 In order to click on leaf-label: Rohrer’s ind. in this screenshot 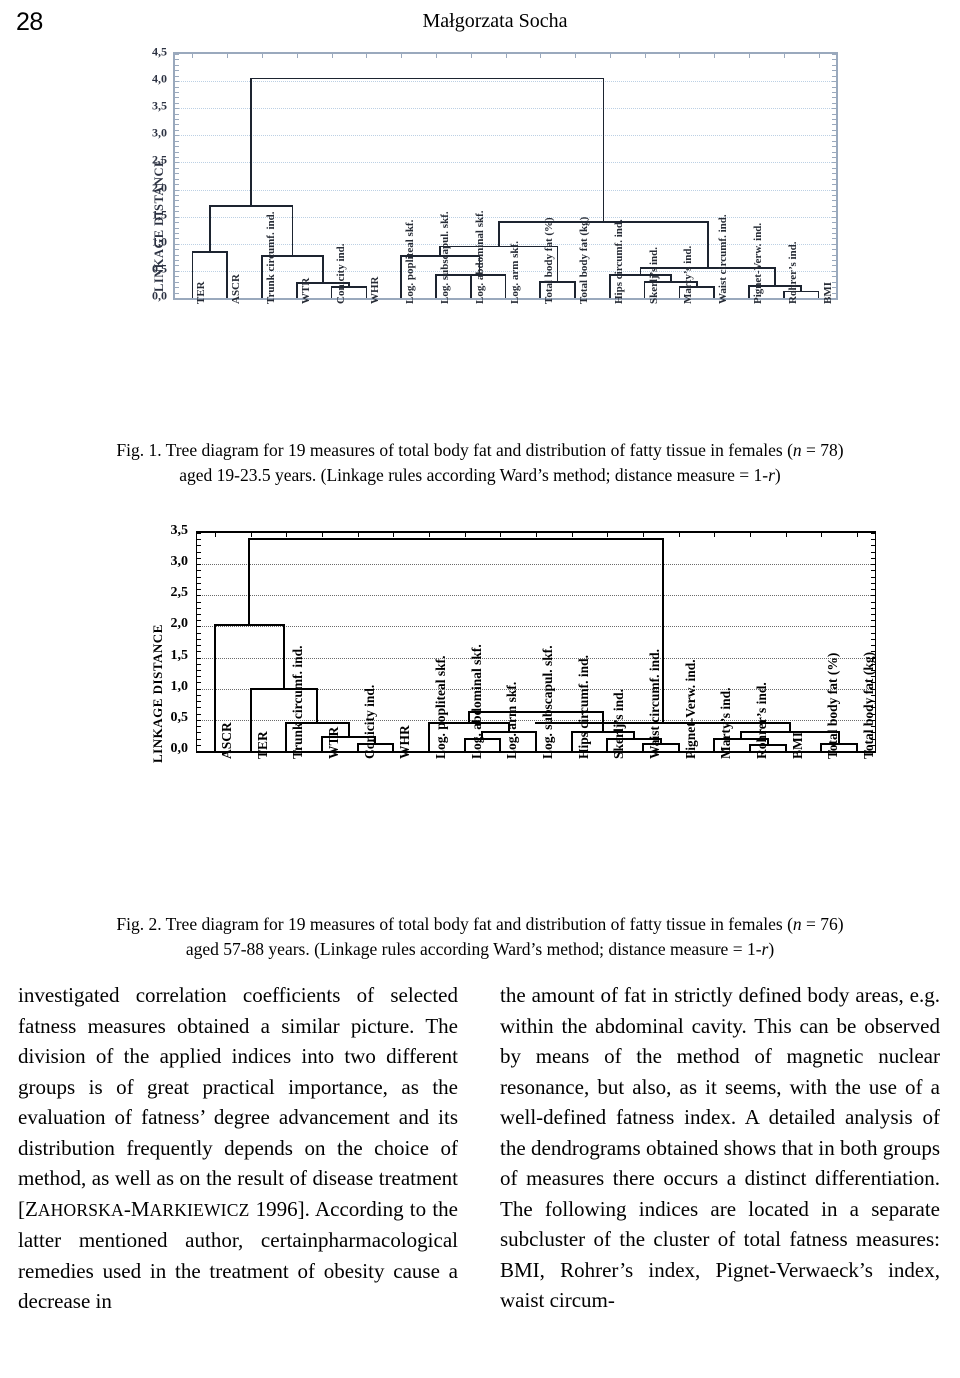, I will do `click(792, 272)`.